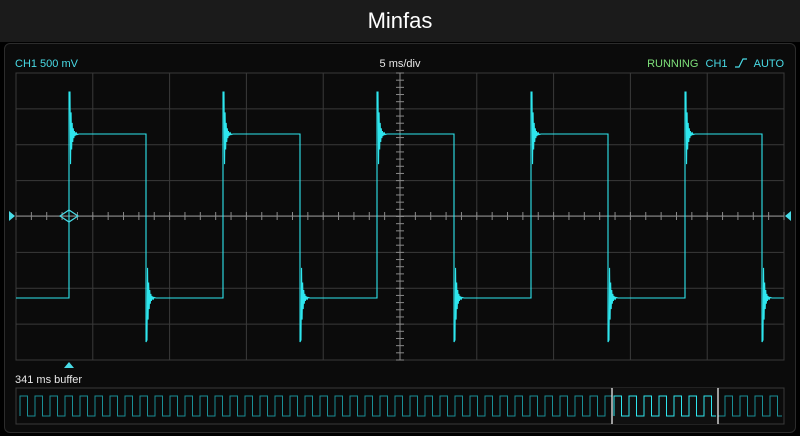 This screenshot has height=436, width=800. I want to click on buffer-view-window, so click(665, 406).